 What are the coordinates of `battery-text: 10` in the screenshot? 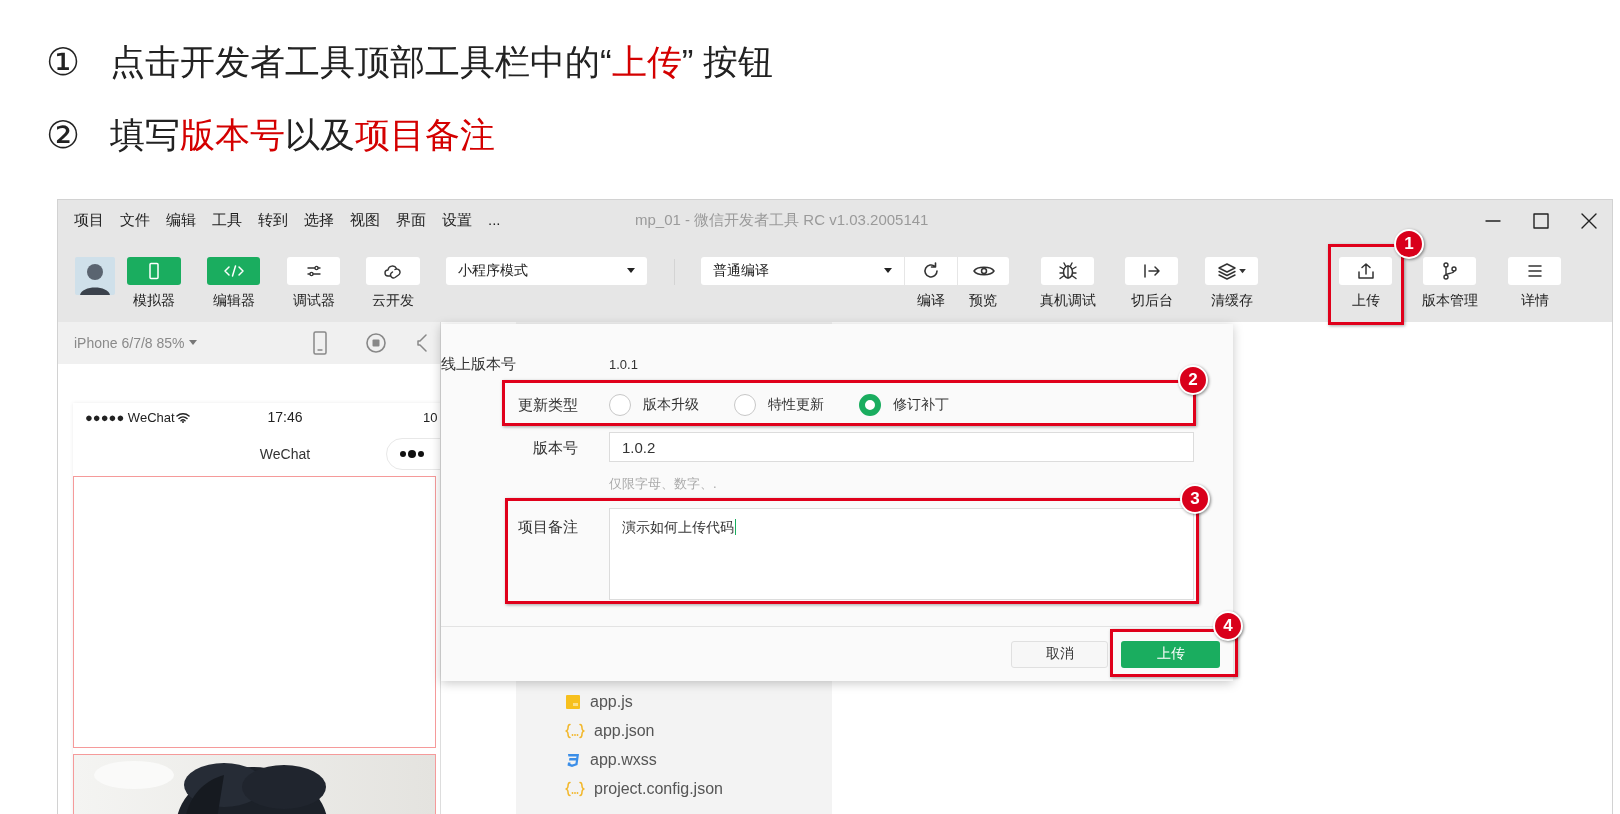 It's located at (430, 417).